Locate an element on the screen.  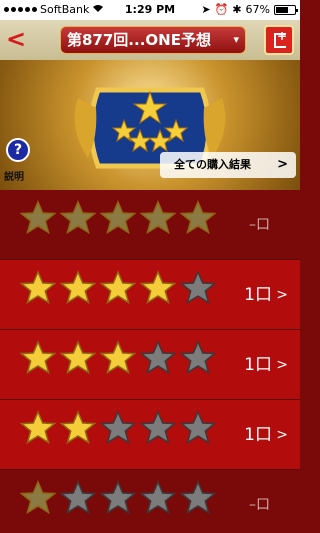
all-results-button: 全ての購入結果 > is located at coordinates (228, 165).